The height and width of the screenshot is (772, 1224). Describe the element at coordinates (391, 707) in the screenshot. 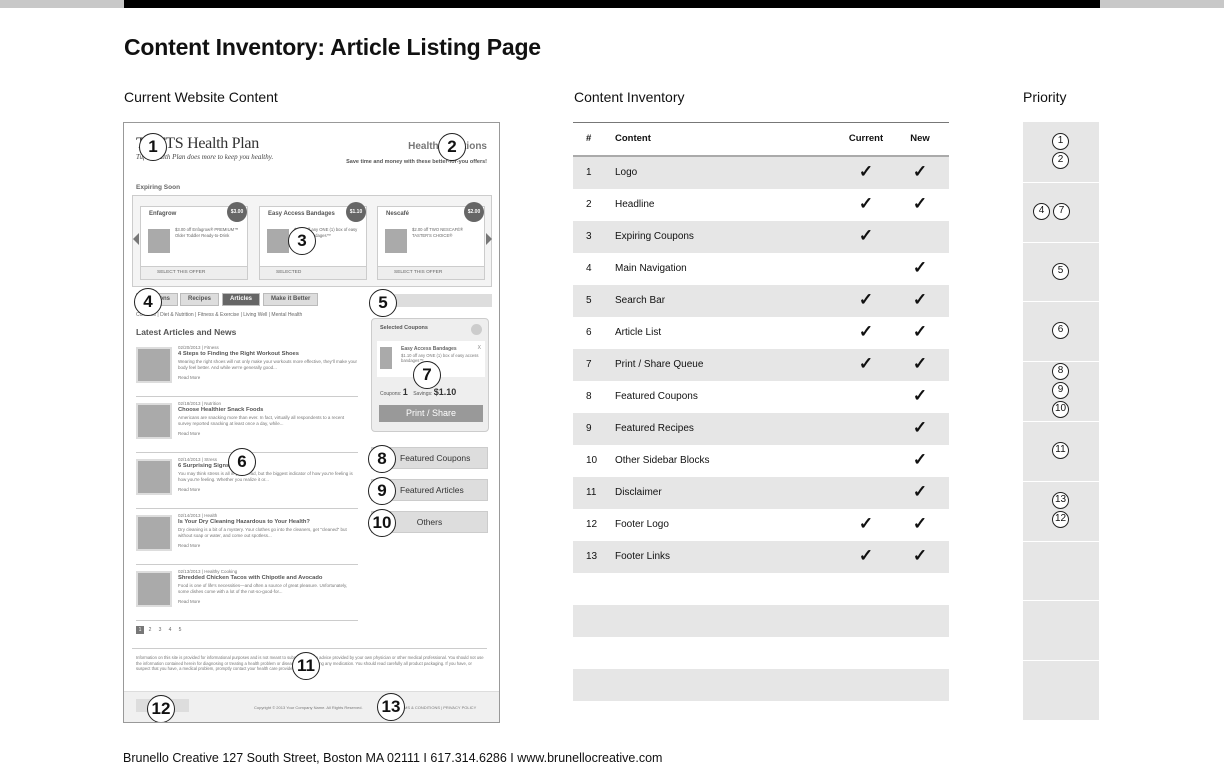

I see `marker-badge: 13` at that location.